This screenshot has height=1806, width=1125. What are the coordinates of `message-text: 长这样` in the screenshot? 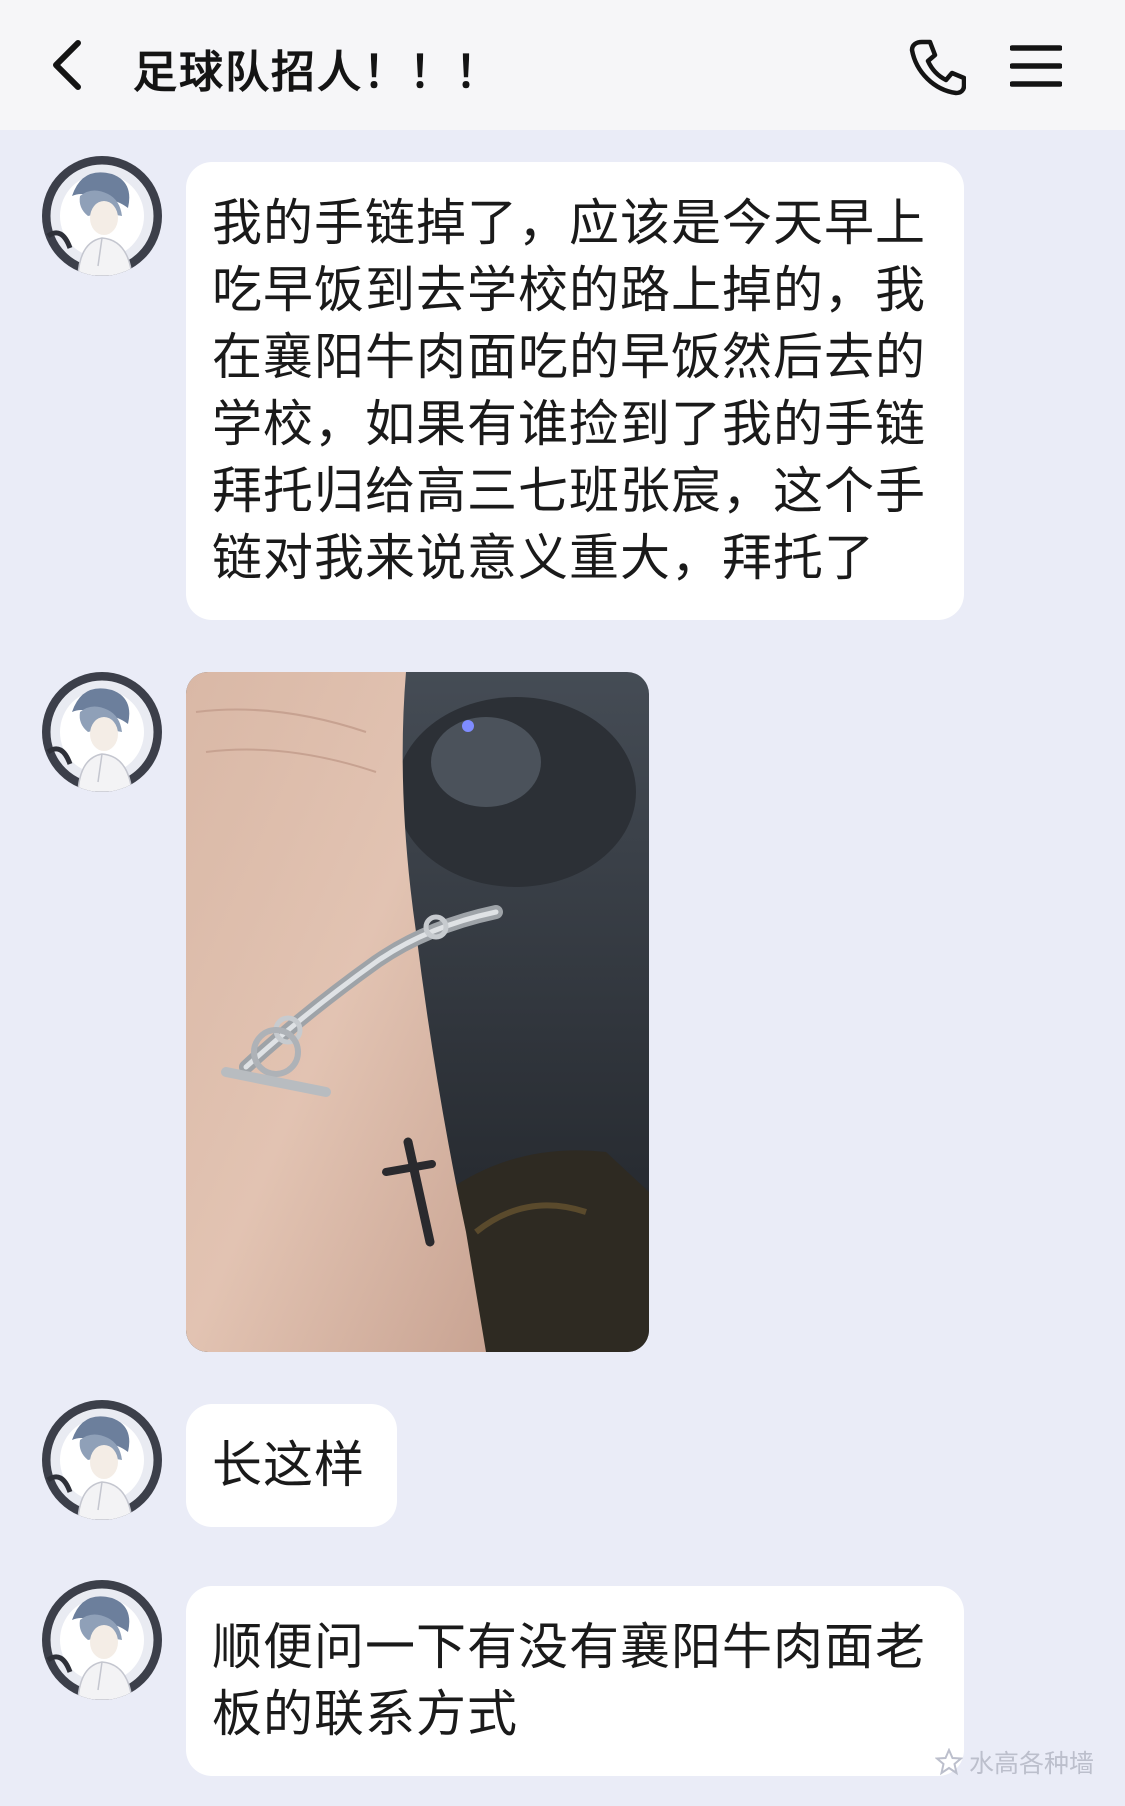 It's located at (288, 1465).